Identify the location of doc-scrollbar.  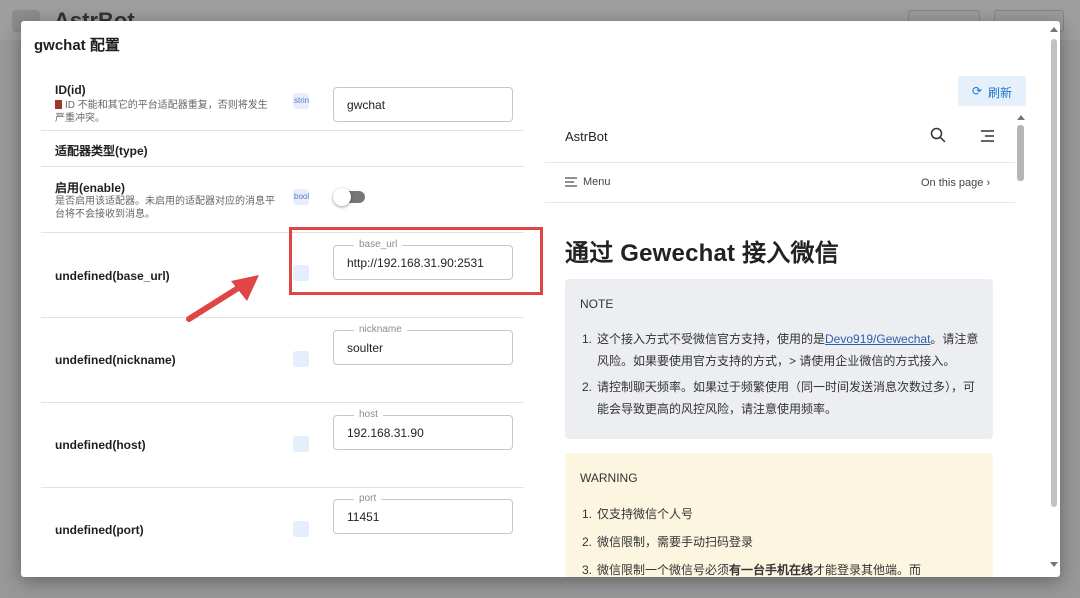
(1021, 346).